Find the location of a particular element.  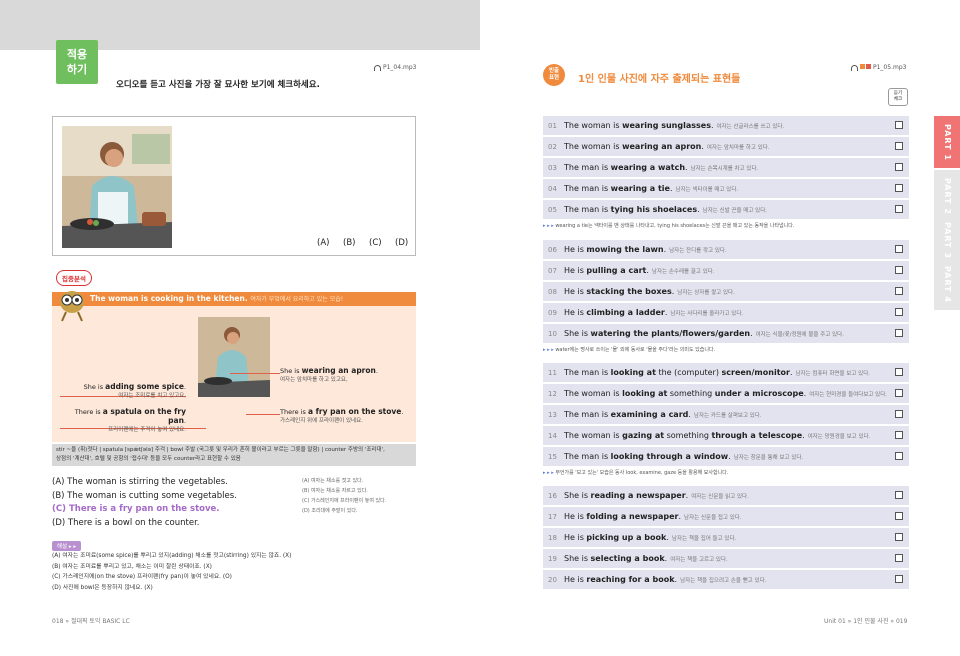

option-b: (B) is located at coordinates (349, 243).